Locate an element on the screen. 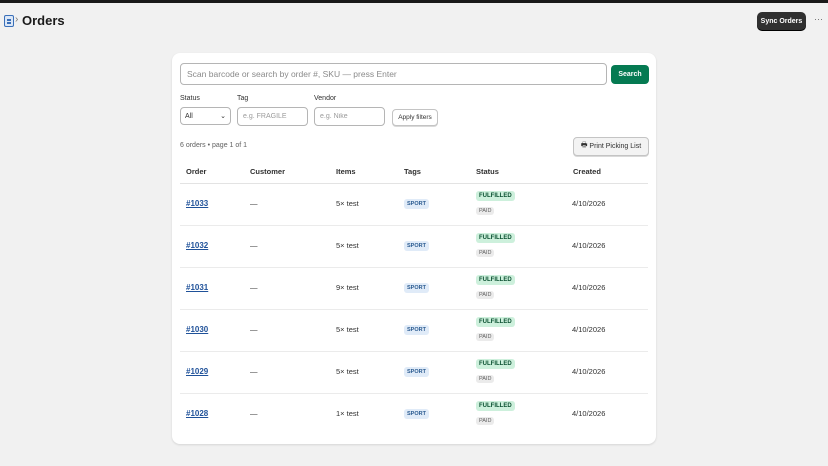 This screenshot has width=828, height=466. order-link: #1032 is located at coordinates (197, 245).